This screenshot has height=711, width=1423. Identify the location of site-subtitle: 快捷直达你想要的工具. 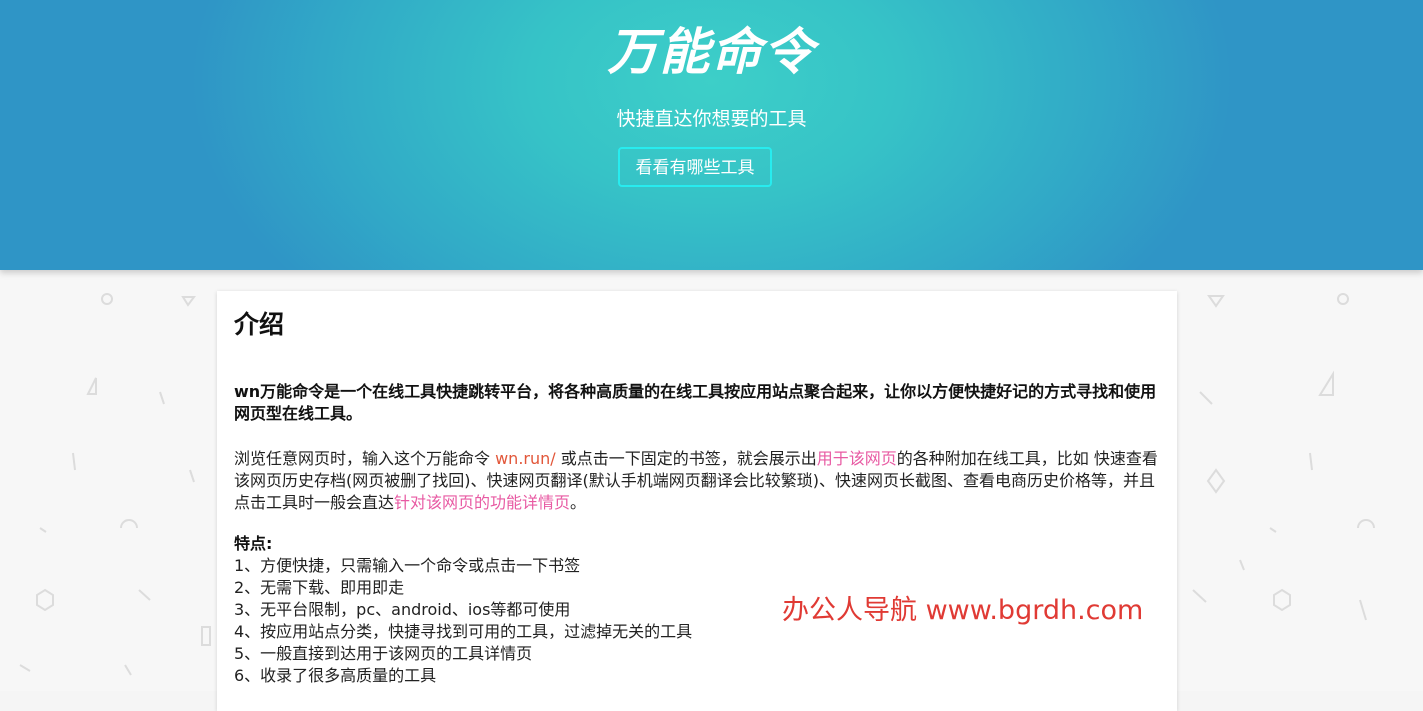
(711, 119).